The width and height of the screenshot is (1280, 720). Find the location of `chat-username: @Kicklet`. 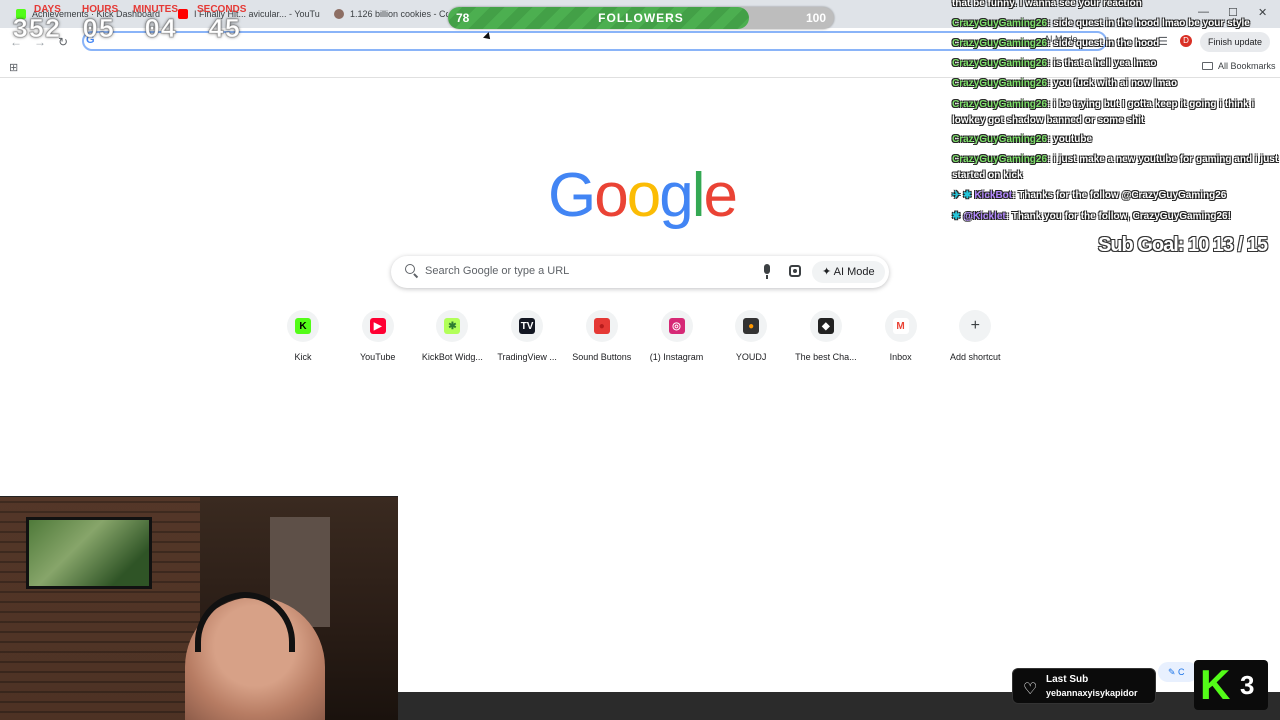

chat-username: @Kicklet is located at coordinates (984, 216).